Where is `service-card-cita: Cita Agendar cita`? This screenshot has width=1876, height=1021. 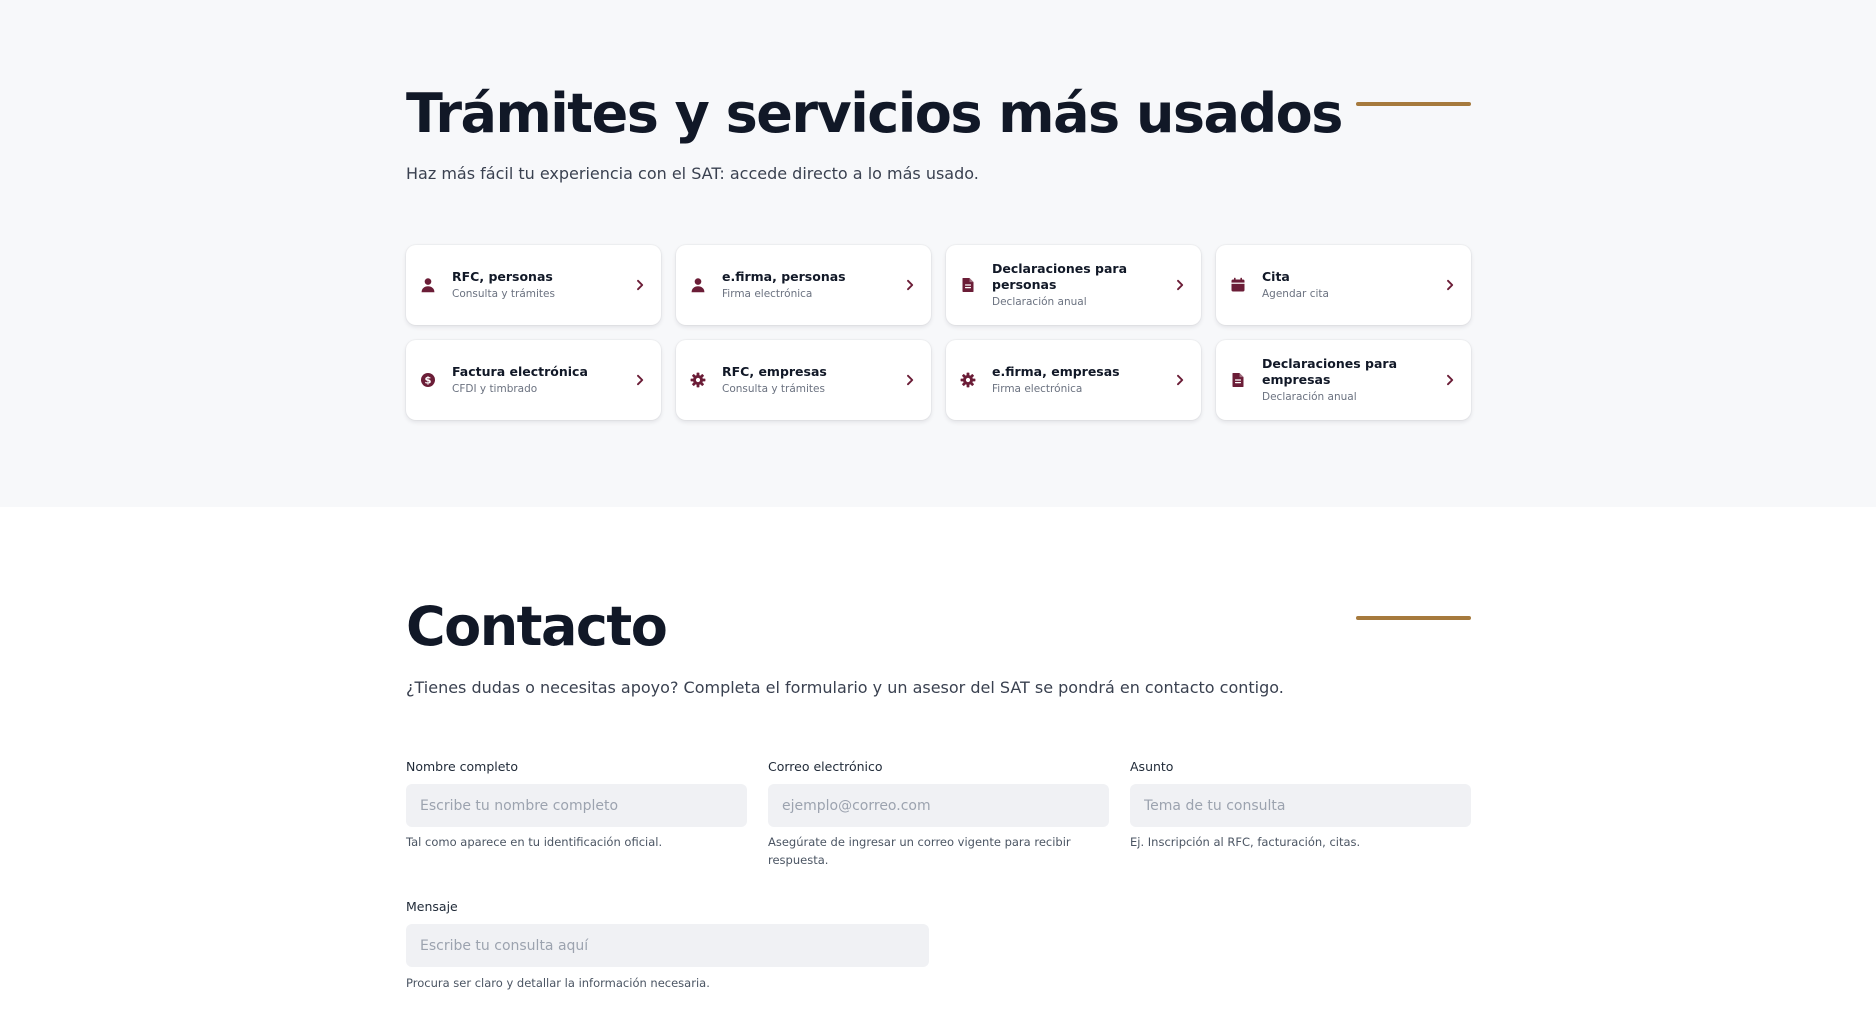 service-card-cita: Cita Agendar cita is located at coordinates (1343, 285).